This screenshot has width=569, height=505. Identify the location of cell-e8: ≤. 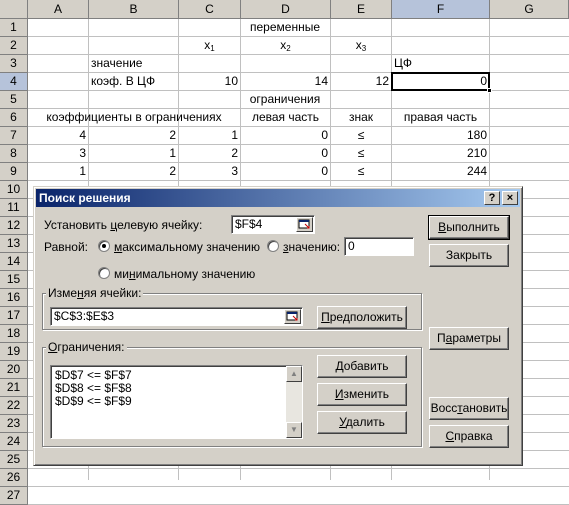
(361, 153).